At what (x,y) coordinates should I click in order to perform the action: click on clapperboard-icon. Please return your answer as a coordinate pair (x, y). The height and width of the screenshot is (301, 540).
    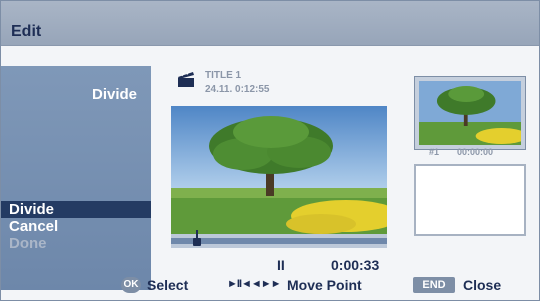
    Looking at the image, I should click on (186, 79).